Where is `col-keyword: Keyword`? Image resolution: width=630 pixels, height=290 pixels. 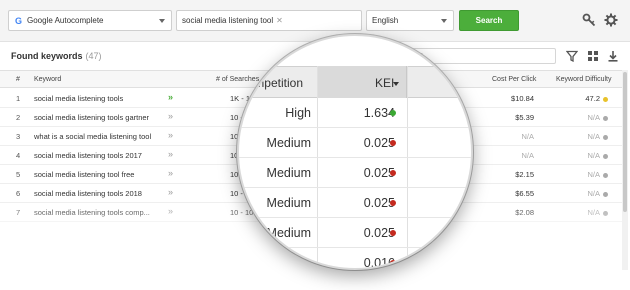
col-keyword: Keyword is located at coordinates (47, 79).